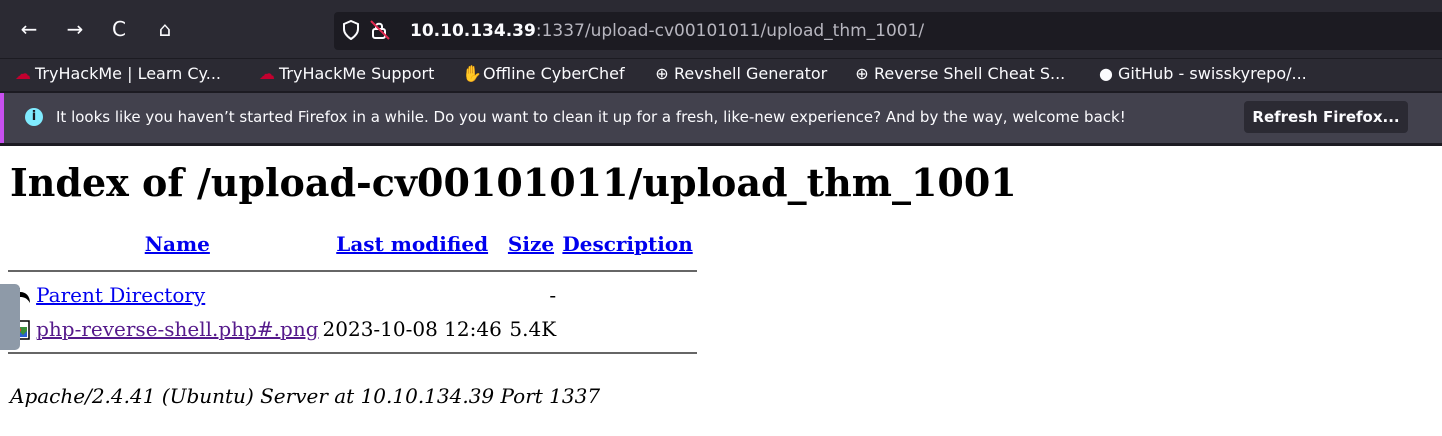  Describe the element at coordinates (554, 73) in the screenshot. I see `bookmark-label: Offline CyberChef` at that location.